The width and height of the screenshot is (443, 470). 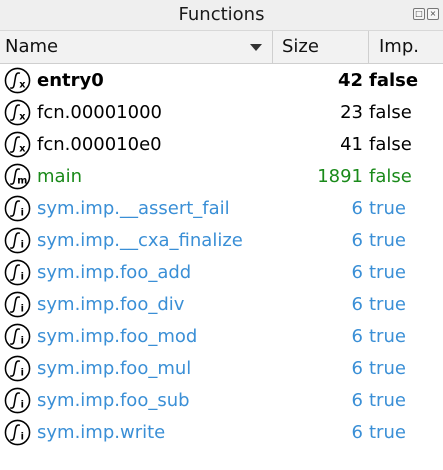 I want to click on function-name: sym.imp.__cxa_finalize, so click(x=140, y=240).